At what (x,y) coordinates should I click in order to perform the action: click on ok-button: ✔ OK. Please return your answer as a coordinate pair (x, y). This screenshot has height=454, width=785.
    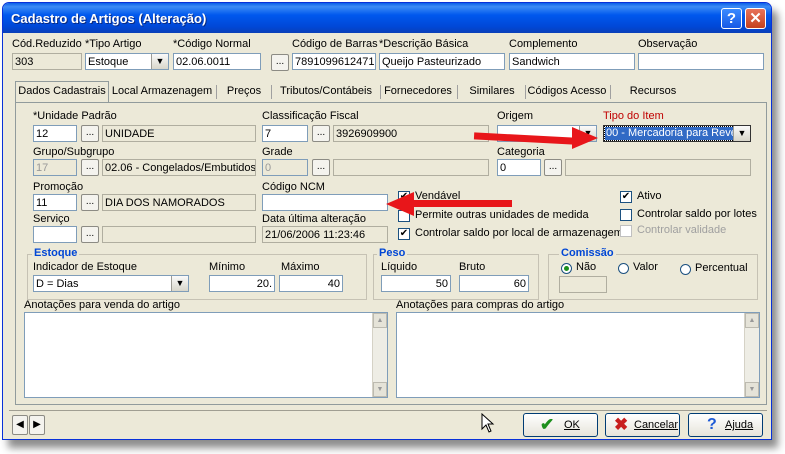
    Looking at the image, I should click on (560, 425).